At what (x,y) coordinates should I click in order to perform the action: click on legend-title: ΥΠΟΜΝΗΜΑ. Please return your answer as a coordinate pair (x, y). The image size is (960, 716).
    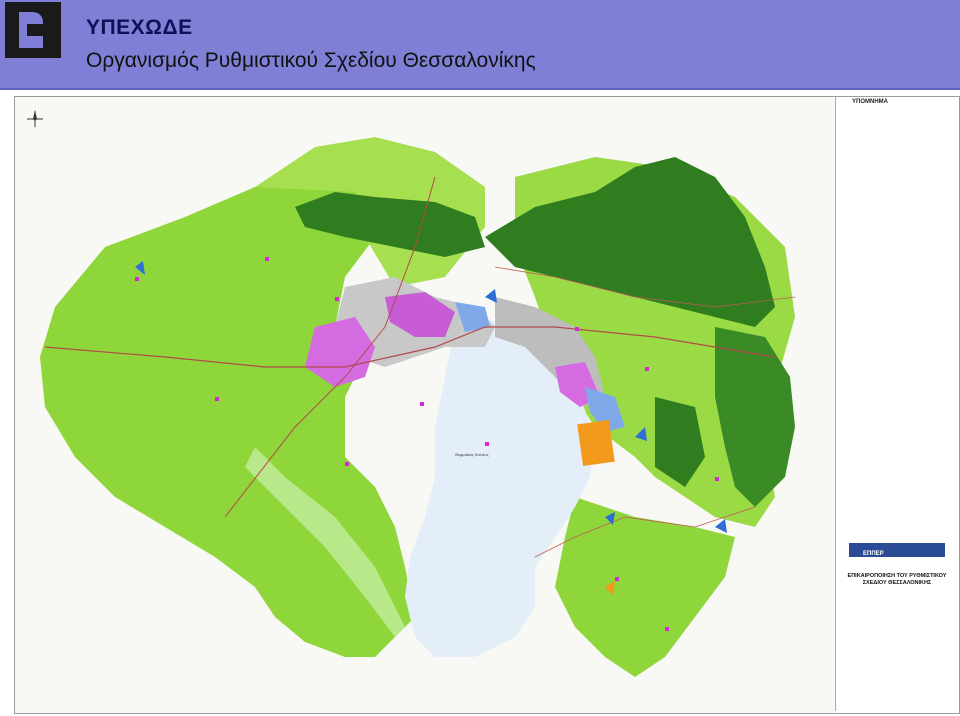
    Looking at the image, I should click on (870, 102).